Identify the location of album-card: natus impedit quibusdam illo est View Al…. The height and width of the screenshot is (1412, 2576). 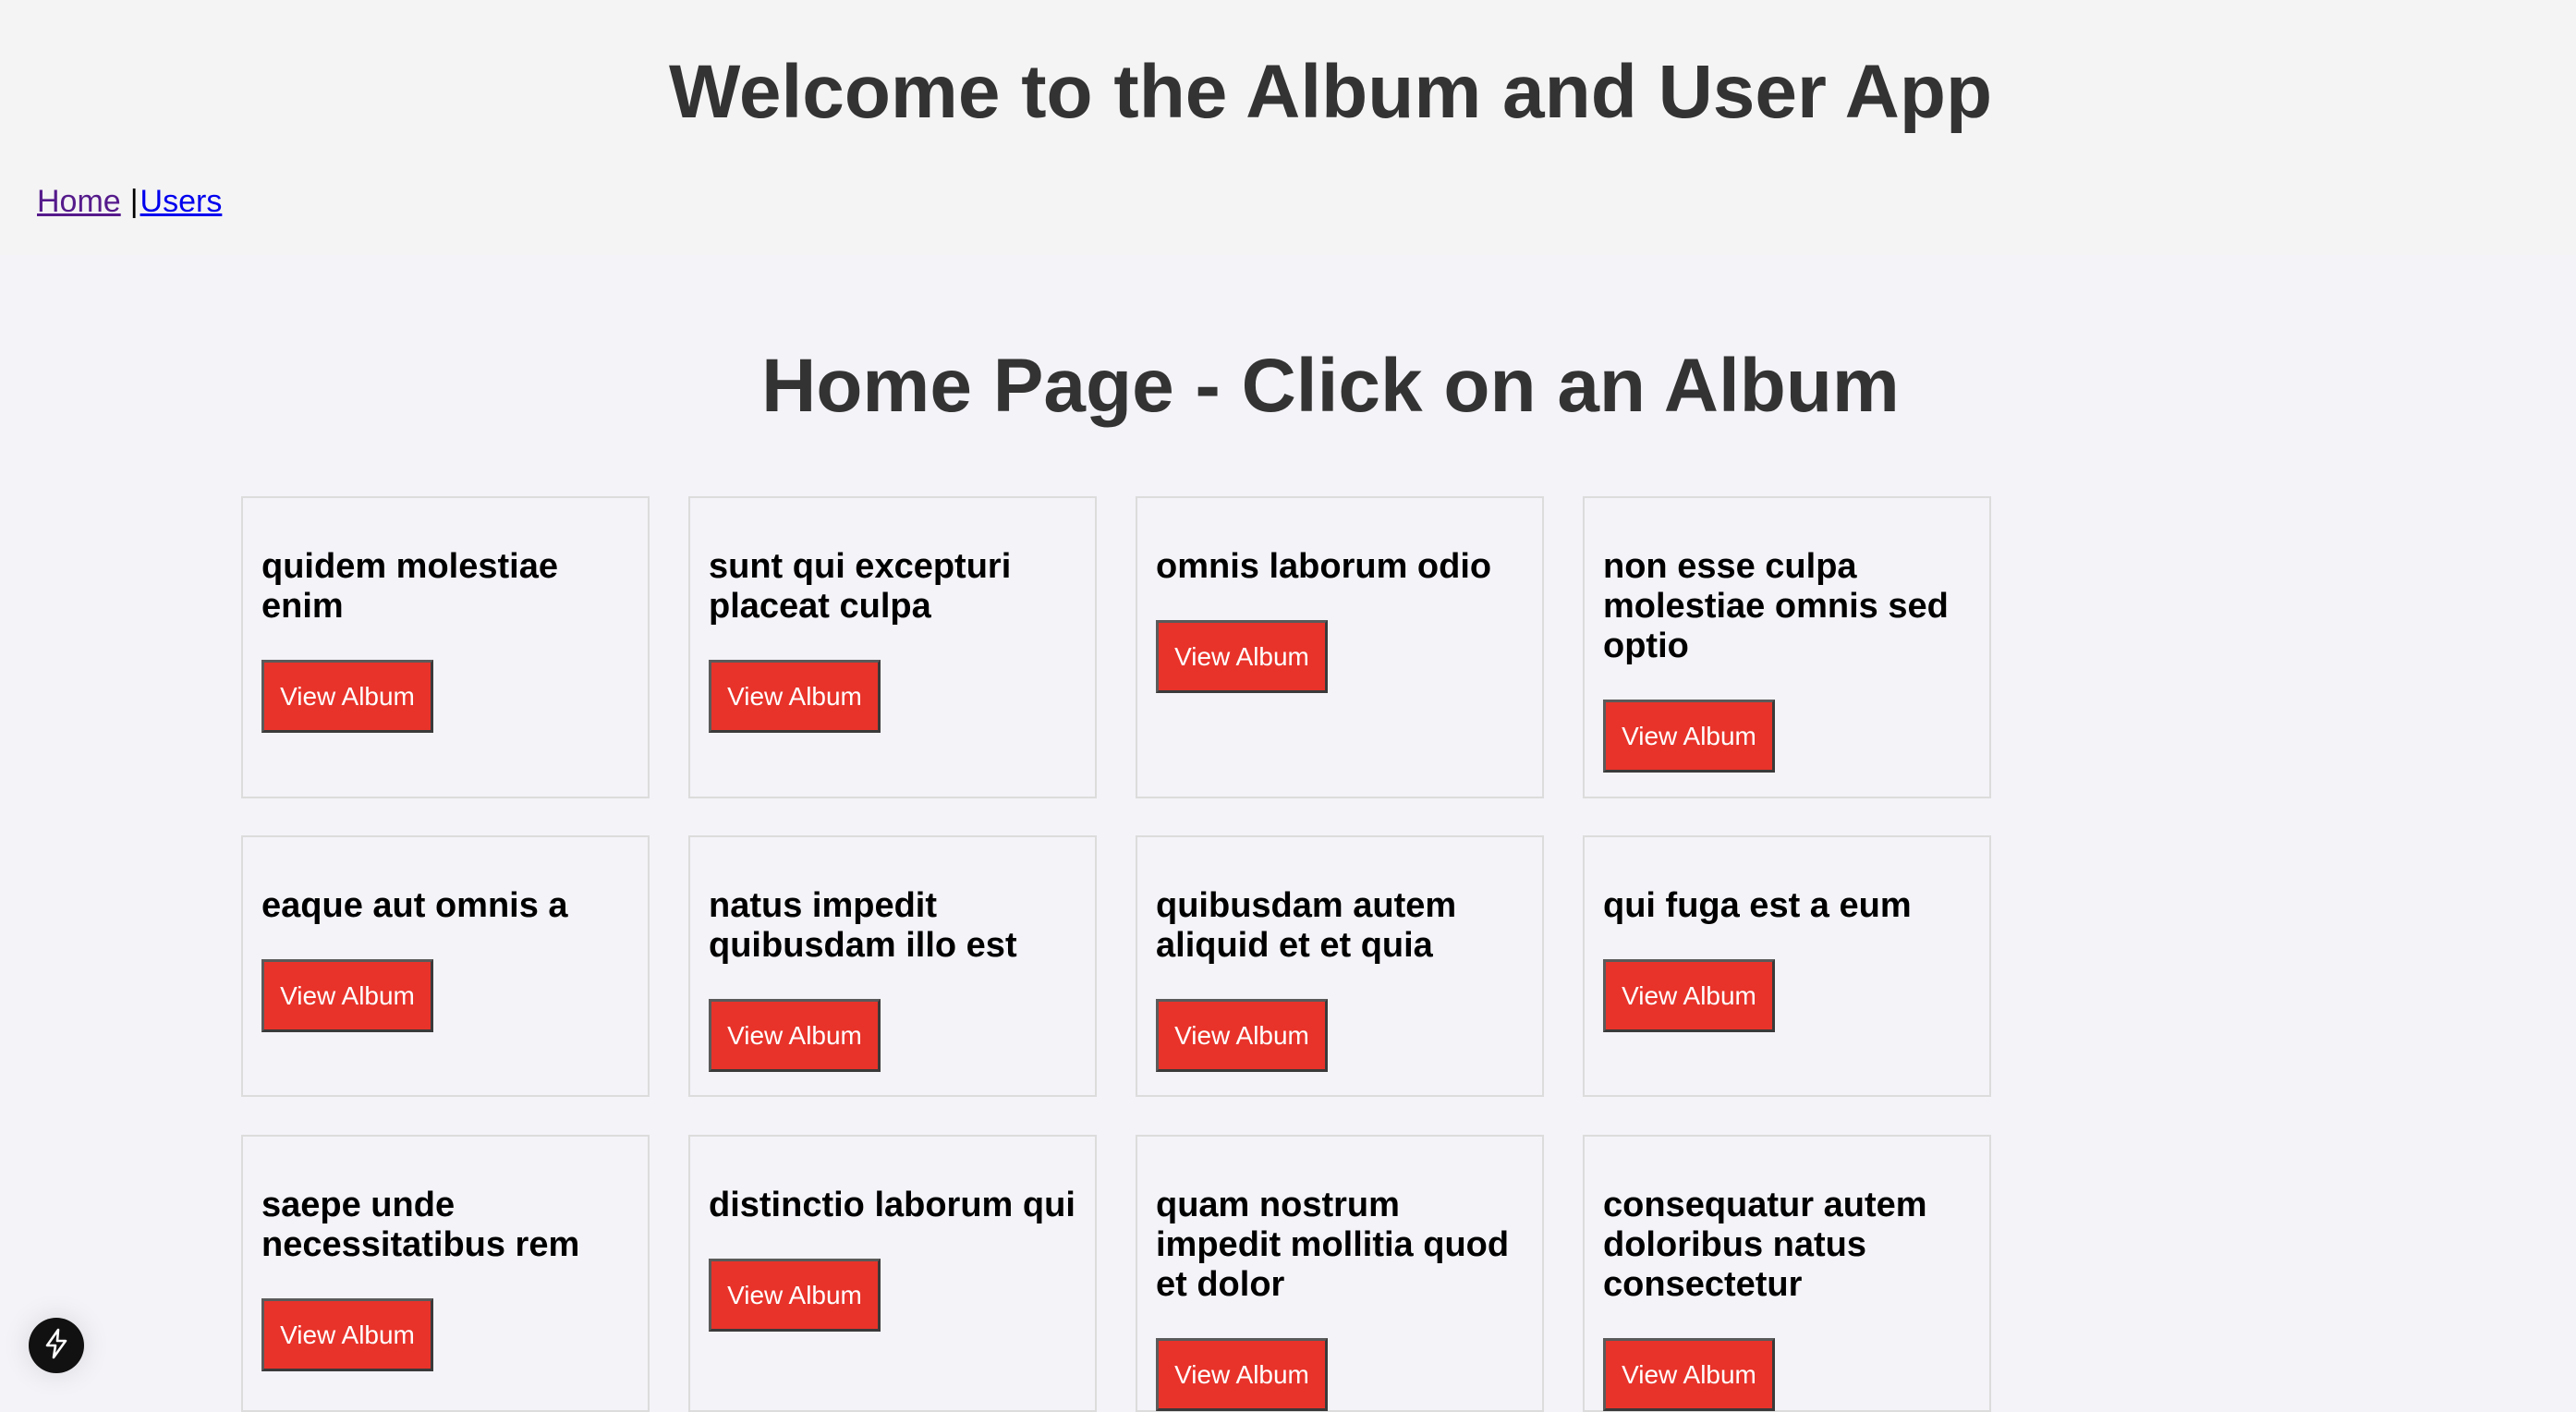
(892, 966).